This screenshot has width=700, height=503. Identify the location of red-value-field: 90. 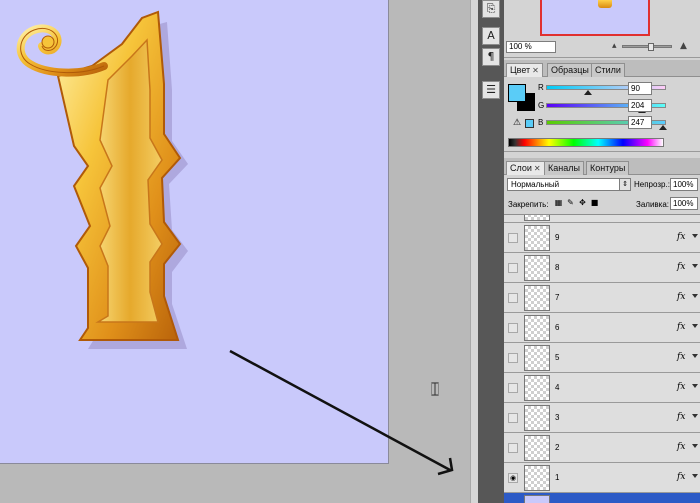
(640, 88).